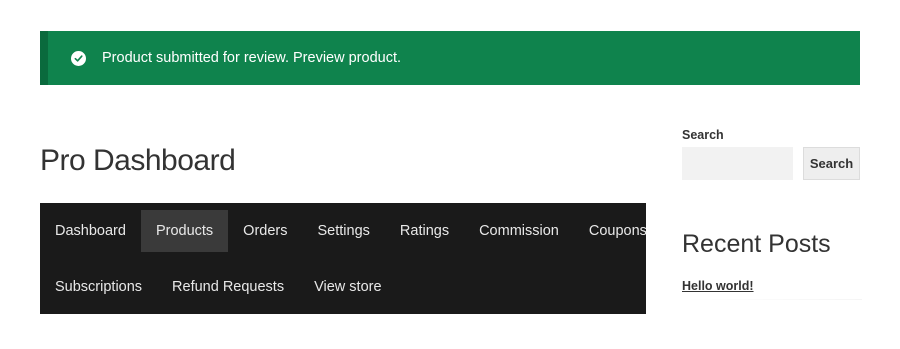  What do you see at coordinates (138, 160) in the screenshot?
I see `page-title: Pro Dashboard` at bounding box center [138, 160].